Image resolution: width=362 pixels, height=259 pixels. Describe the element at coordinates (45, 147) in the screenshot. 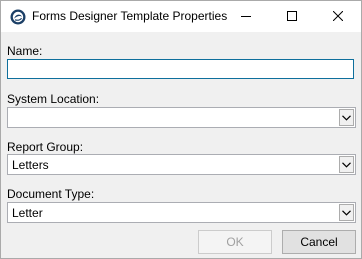

I see `report-group-label: Report Group:` at that location.